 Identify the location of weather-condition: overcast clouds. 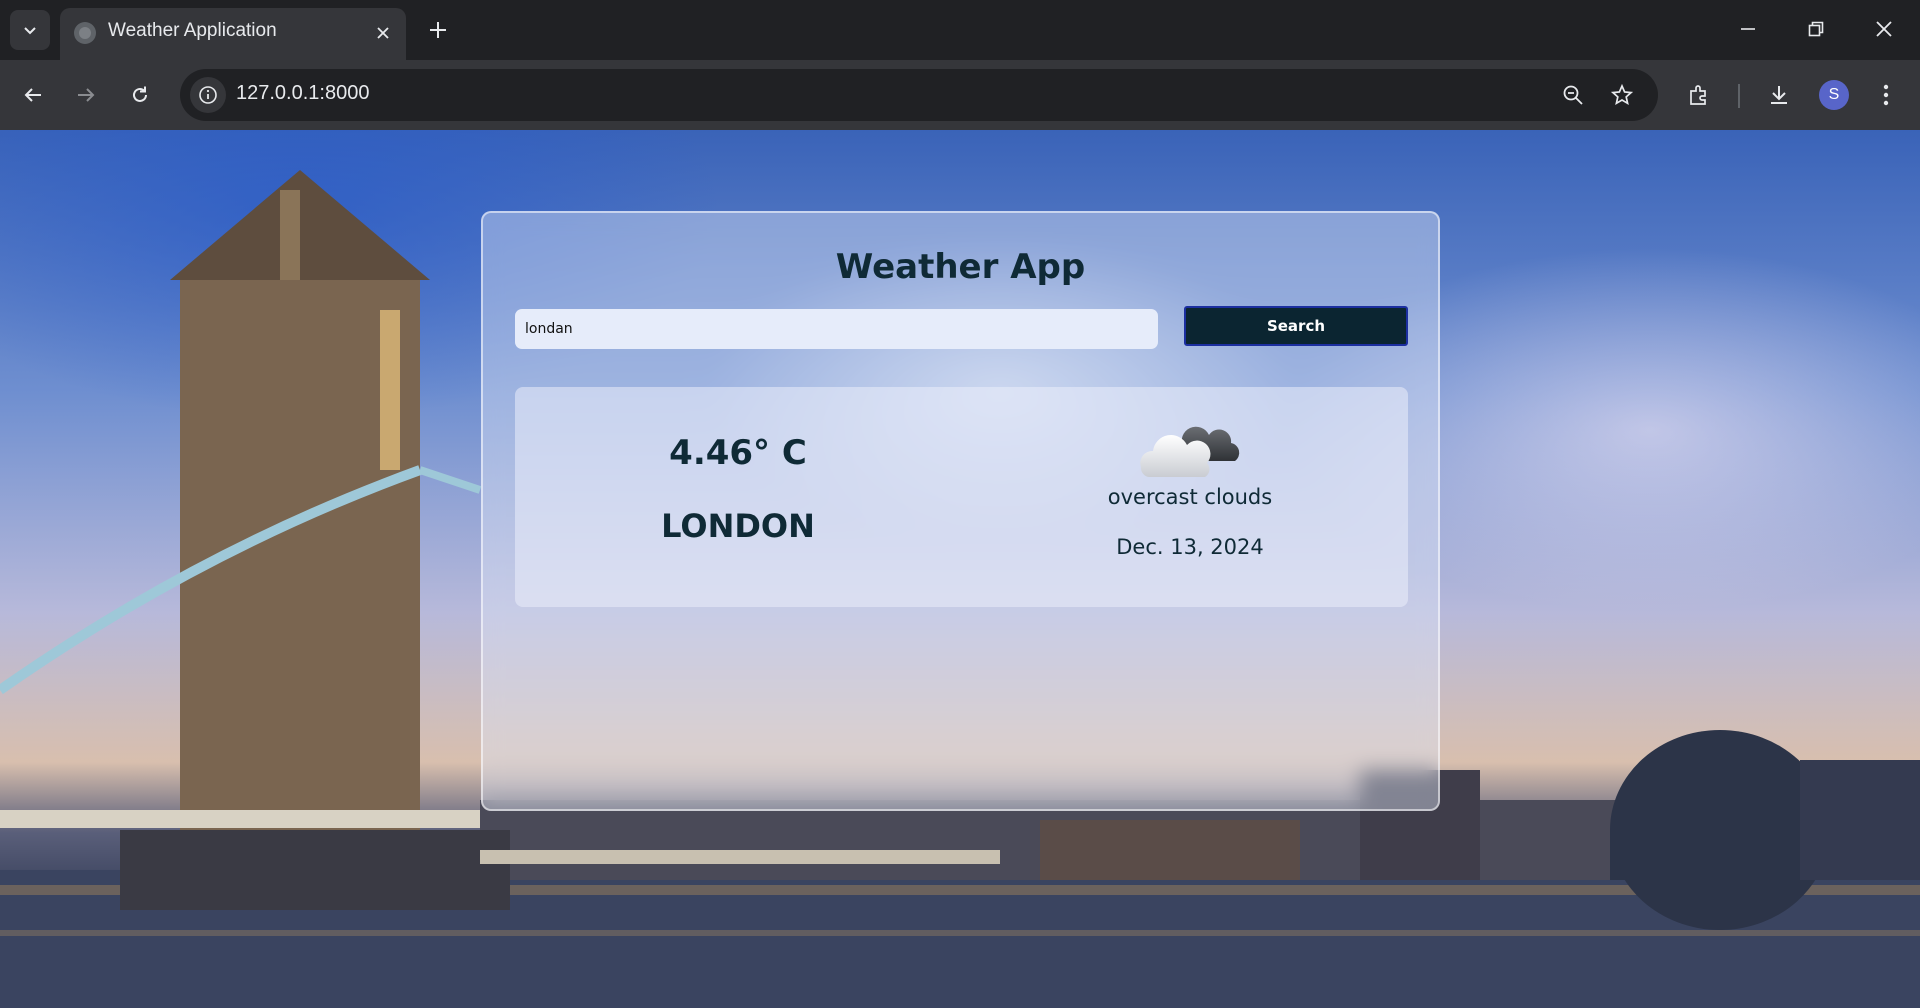
(1190, 497).